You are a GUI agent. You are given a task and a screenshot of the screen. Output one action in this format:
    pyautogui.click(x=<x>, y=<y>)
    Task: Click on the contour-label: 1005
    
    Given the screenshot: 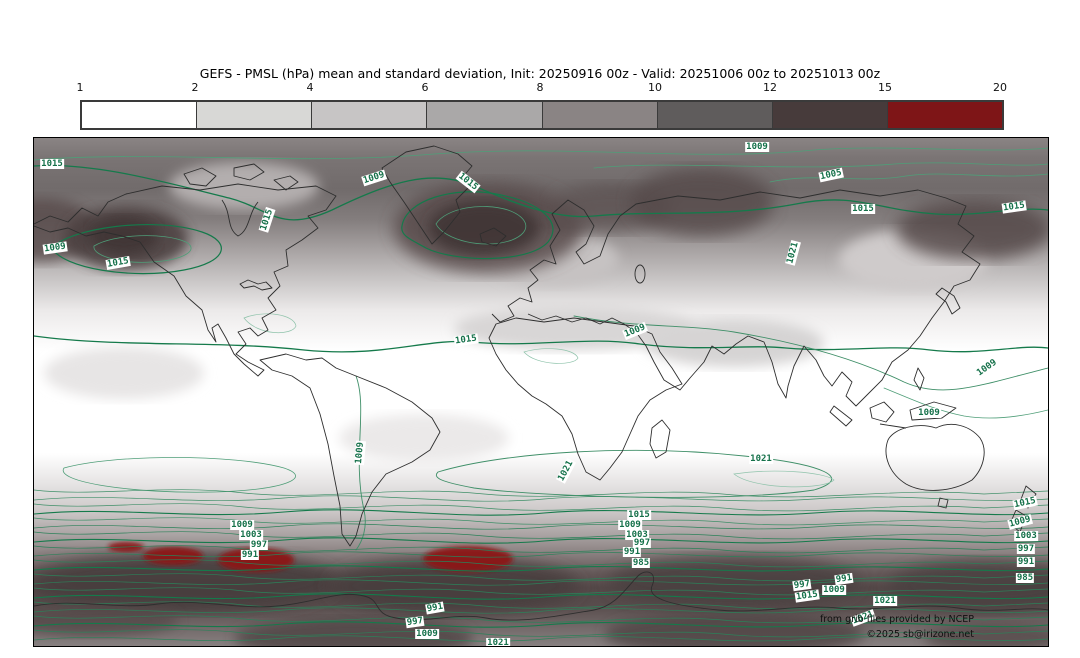 What is the action you would take?
    pyautogui.click(x=831, y=175)
    